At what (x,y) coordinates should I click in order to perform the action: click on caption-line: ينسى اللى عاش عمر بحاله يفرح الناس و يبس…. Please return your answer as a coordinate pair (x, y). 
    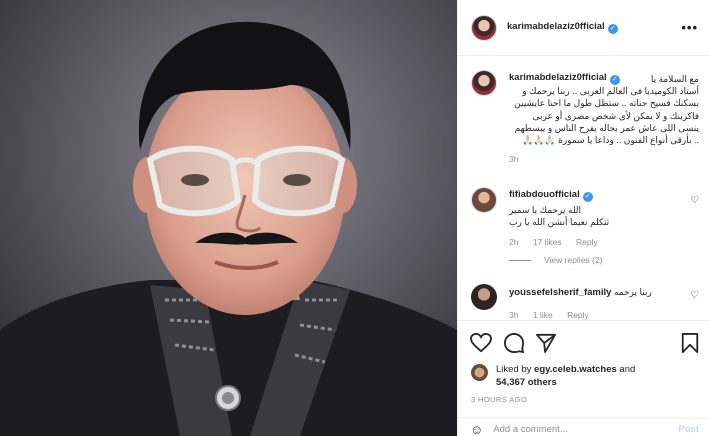
    Looking at the image, I should click on (606, 127).